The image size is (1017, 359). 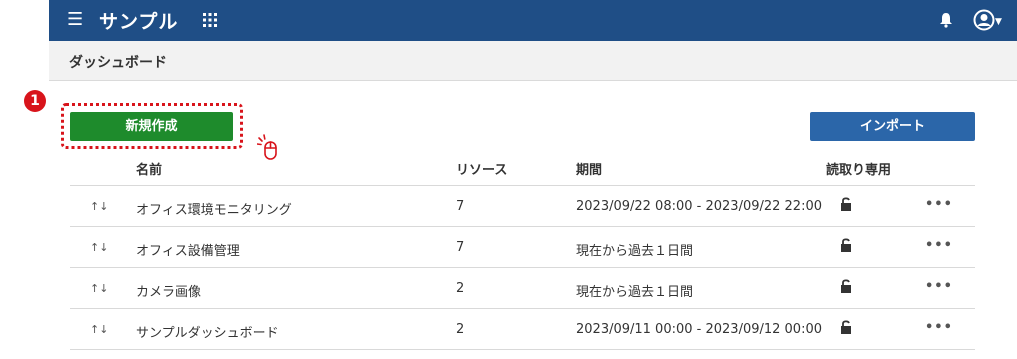 I want to click on row-name: オフィス設備管理, so click(x=188, y=249).